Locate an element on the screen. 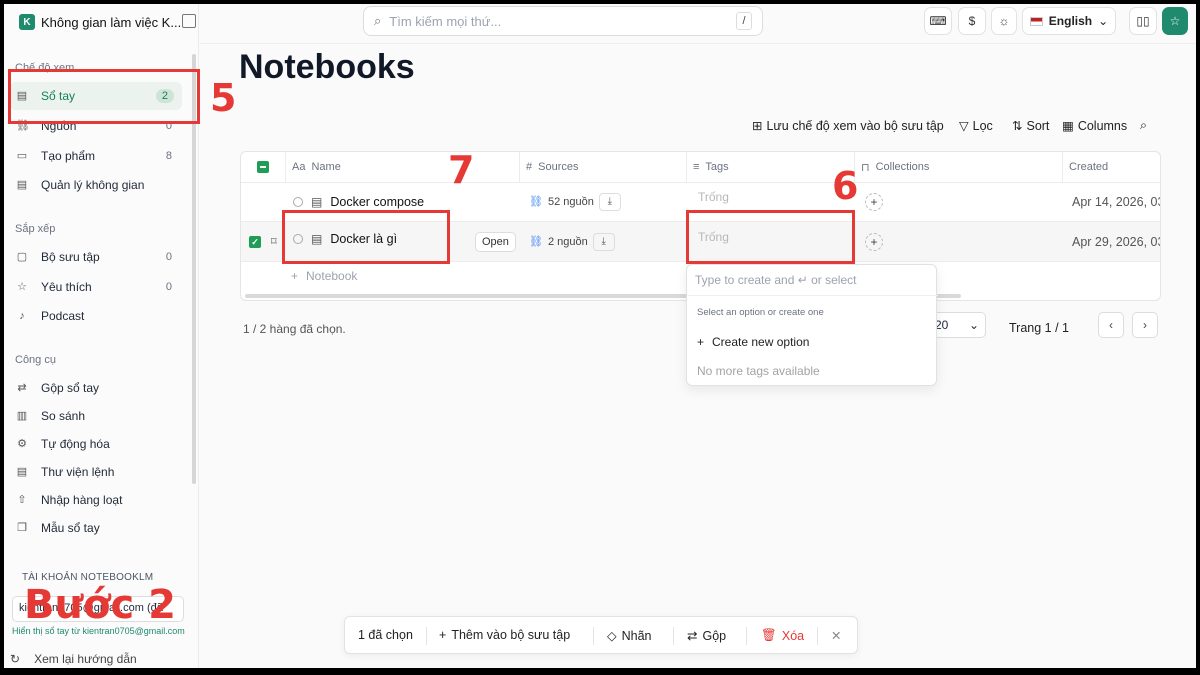 The height and width of the screenshot is (675, 1200). sidebar-item-label: Tạo phẩm is located at coordinates (68, 156).